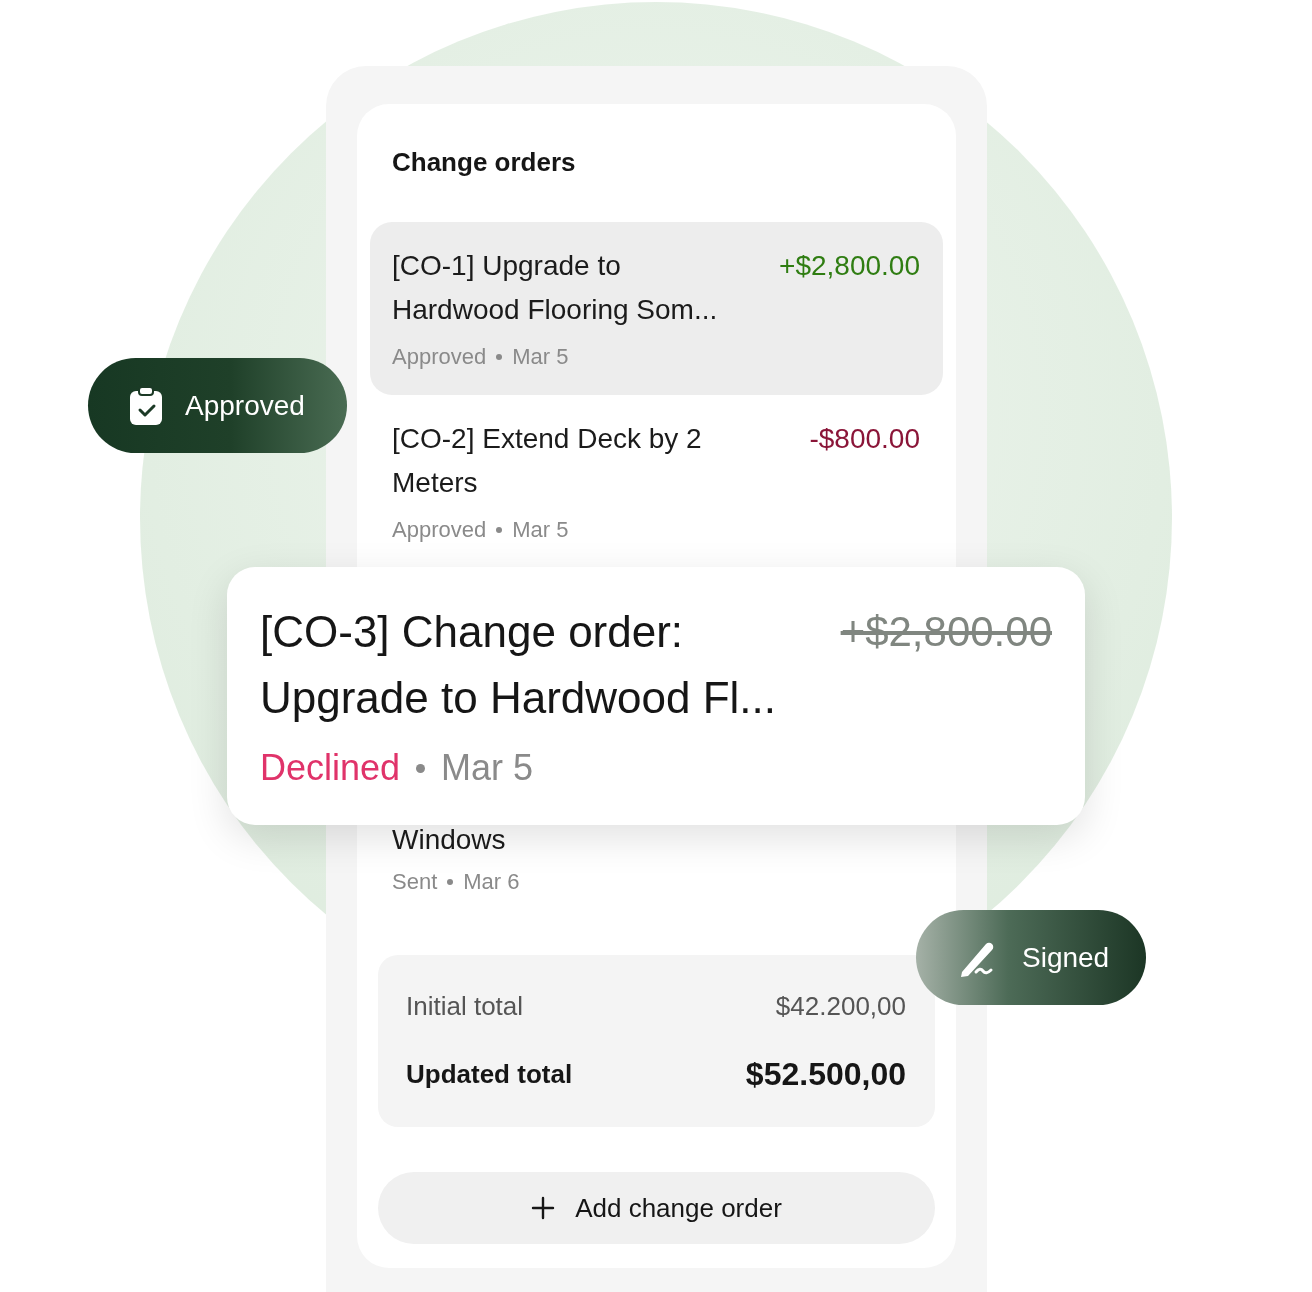 This screenshot has height=1292, width=1312. I want to click on total-value: $52.500,00, so click(825, 1074).